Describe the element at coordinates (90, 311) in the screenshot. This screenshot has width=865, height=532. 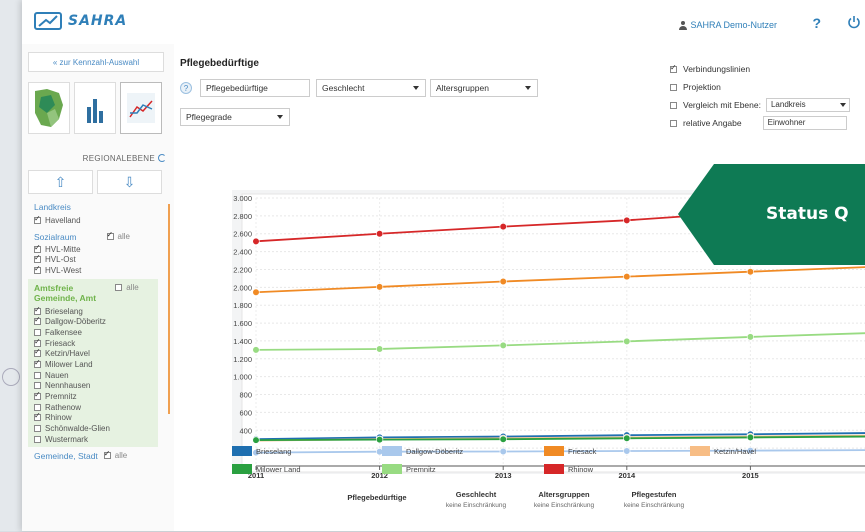
I see `gemeinde-item: Brieselang` at that location.